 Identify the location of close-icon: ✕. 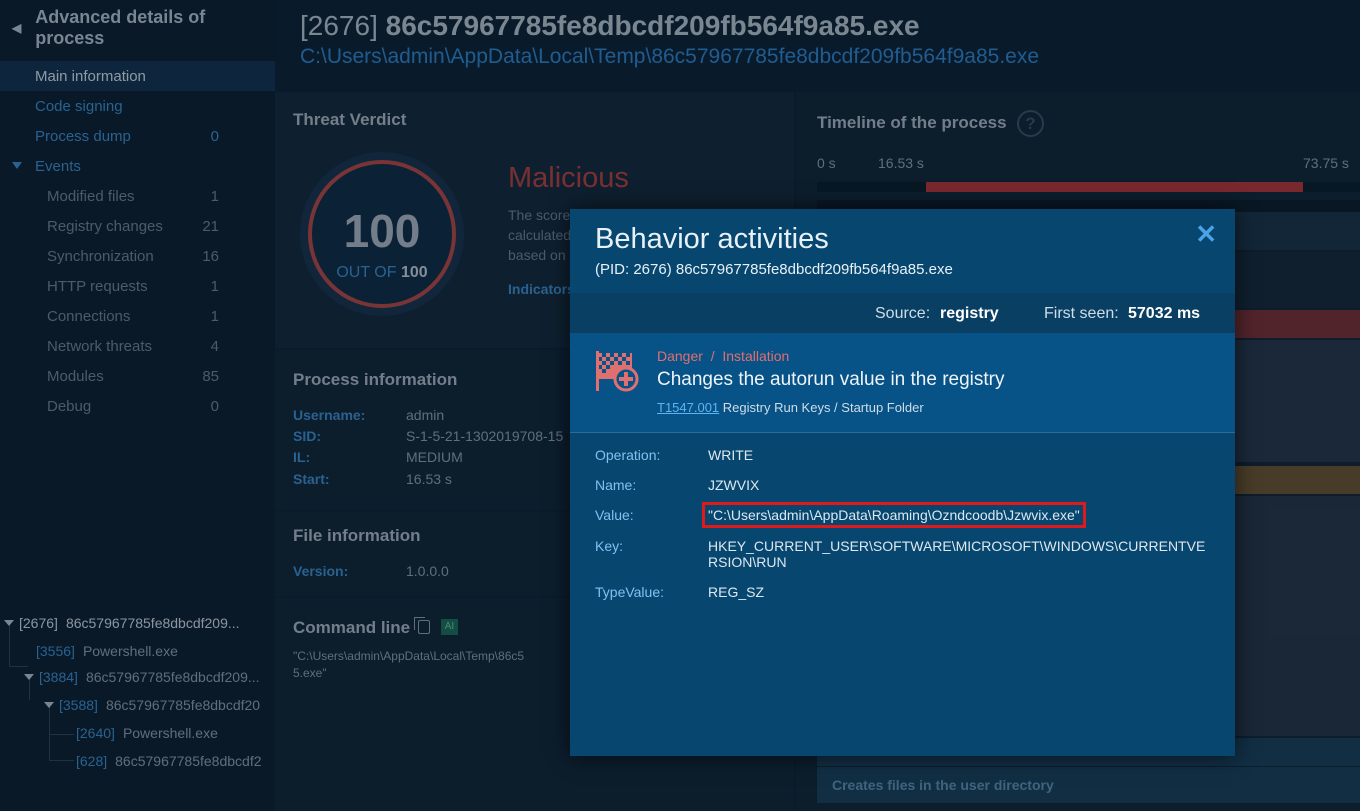
(1206, 234).